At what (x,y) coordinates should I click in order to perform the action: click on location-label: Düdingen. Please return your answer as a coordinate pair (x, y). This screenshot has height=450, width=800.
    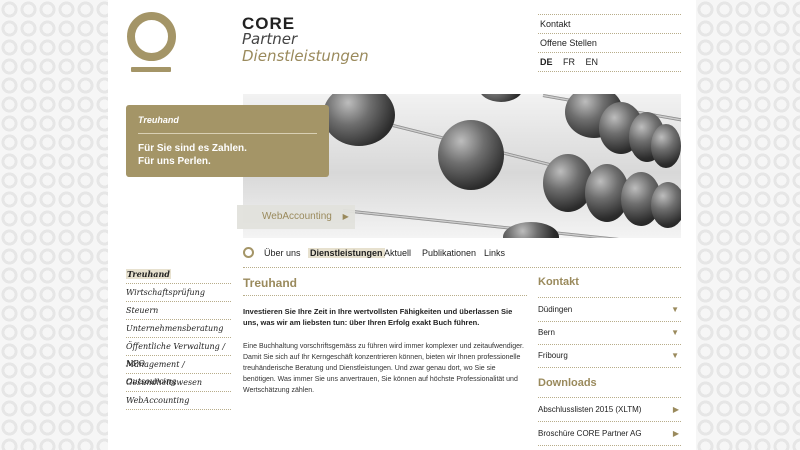
    Looking at the image, I should click on (555, 309).